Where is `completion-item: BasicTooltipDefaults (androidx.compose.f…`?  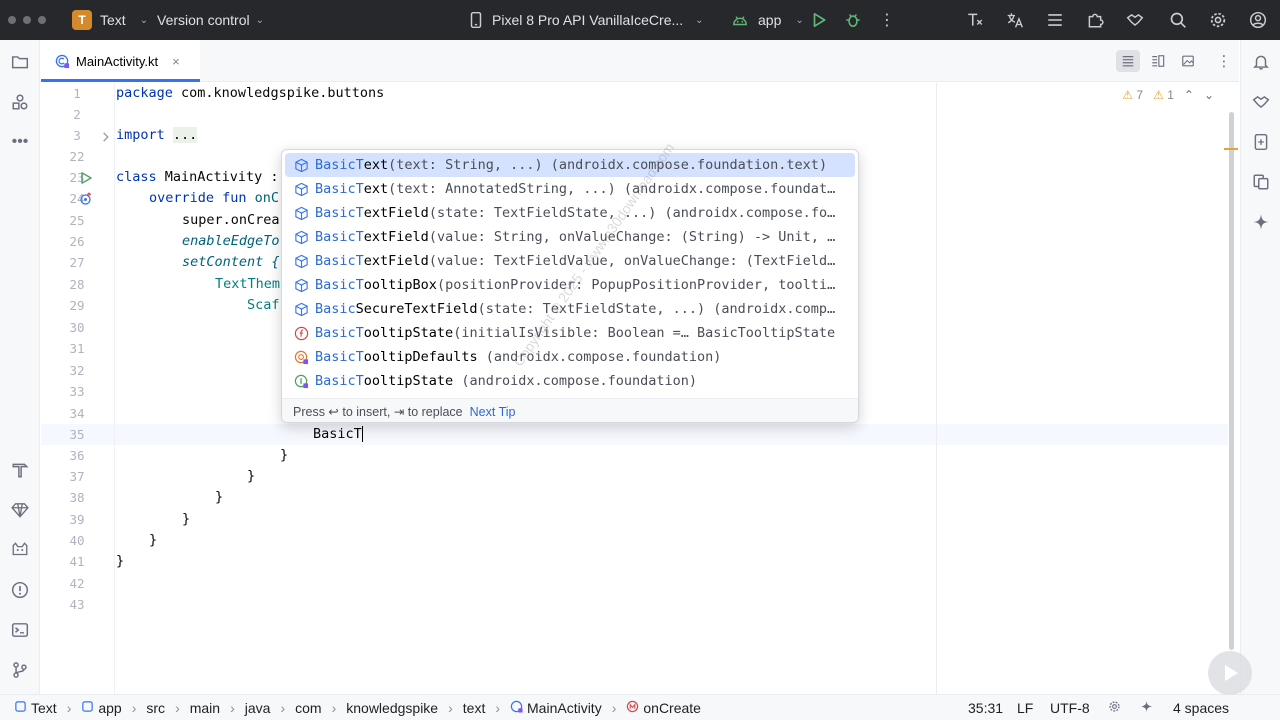 completion-item: BasicTooltipDefaults (androidx.compose.f… is located at coordinates (570, 357).